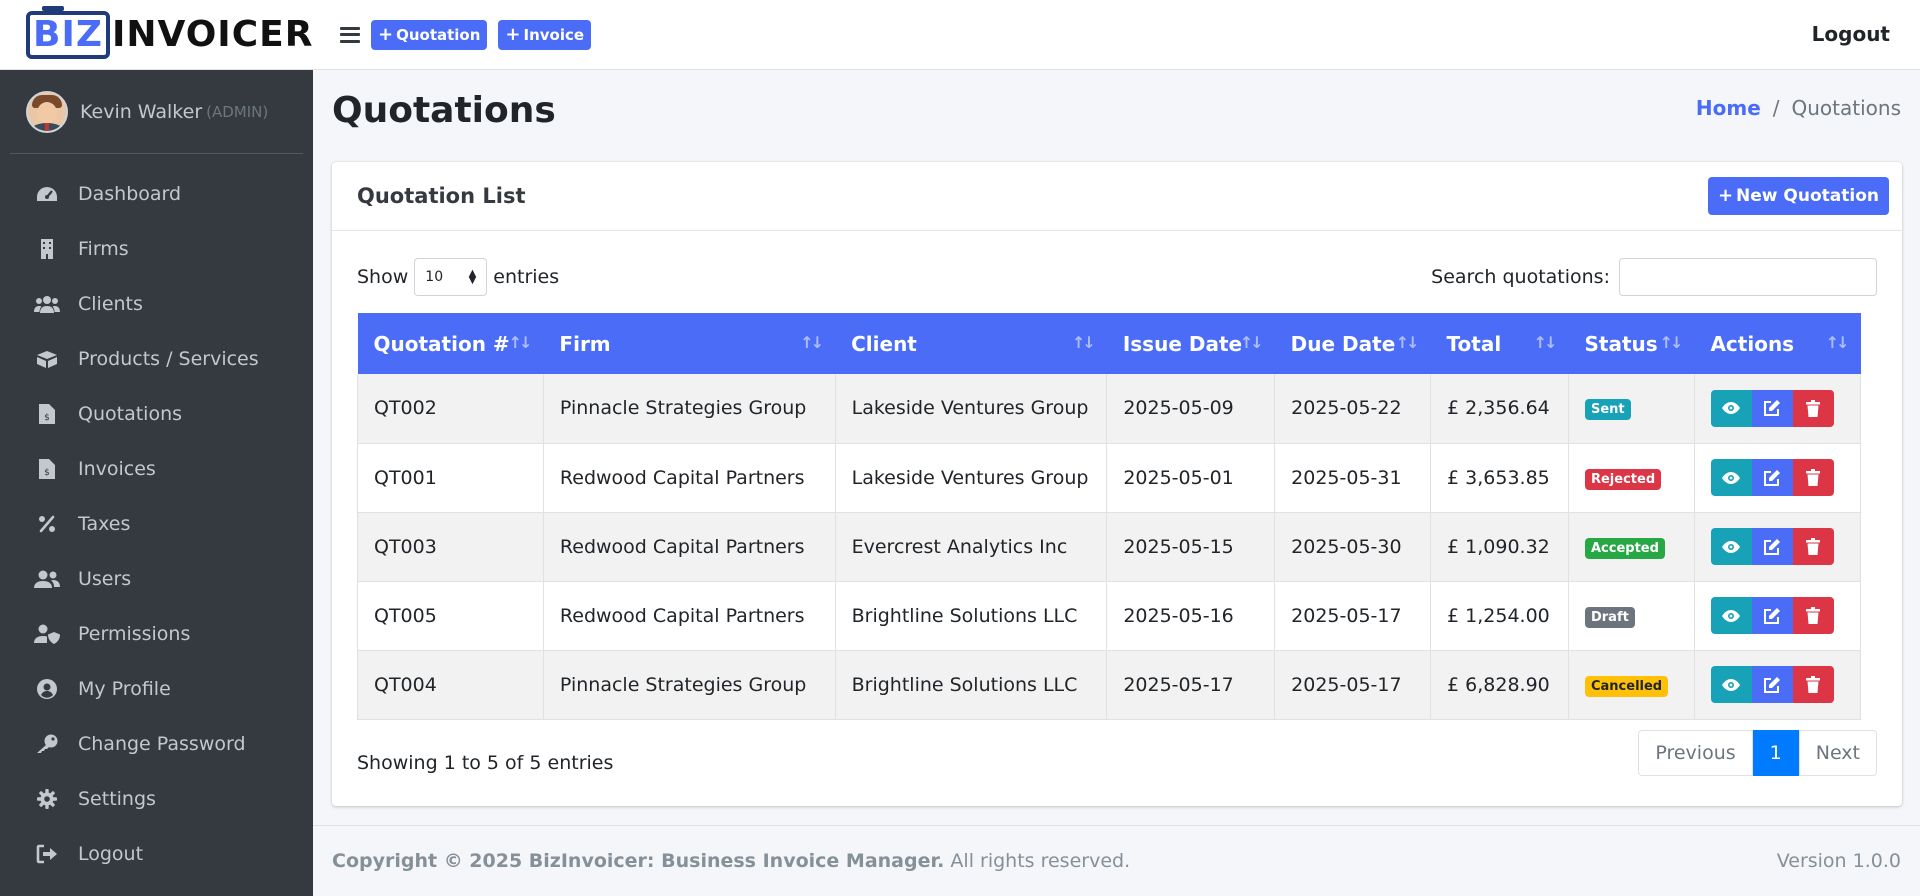 The width and height of the screenshot is (1920, 896). I want to click on brand-logo: BIZ INVOICER, so click(156, 35).